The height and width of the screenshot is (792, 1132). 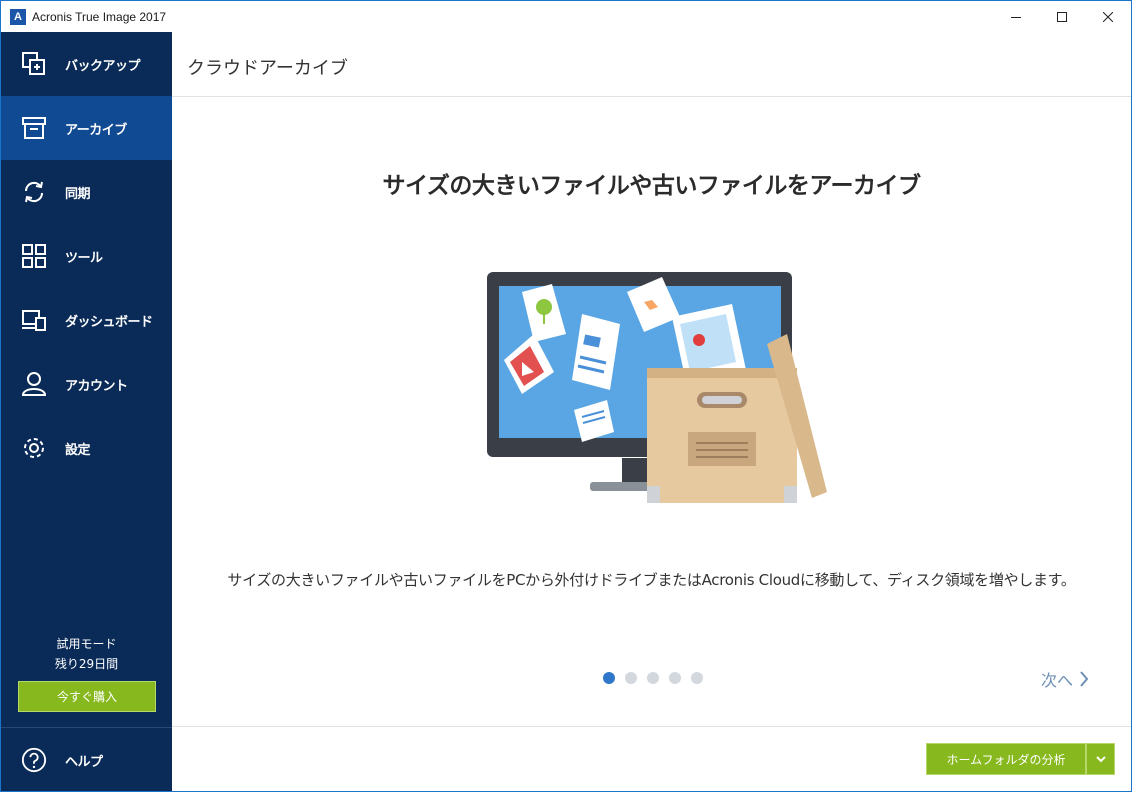 I want to click on maximize-button, so click(x=1062, y=16).